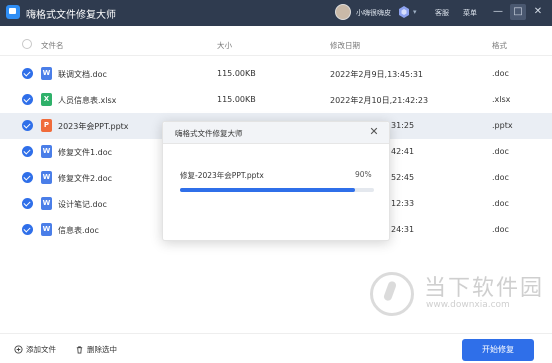  I want to click on column-header-name: 文件名, so click(52, 45).